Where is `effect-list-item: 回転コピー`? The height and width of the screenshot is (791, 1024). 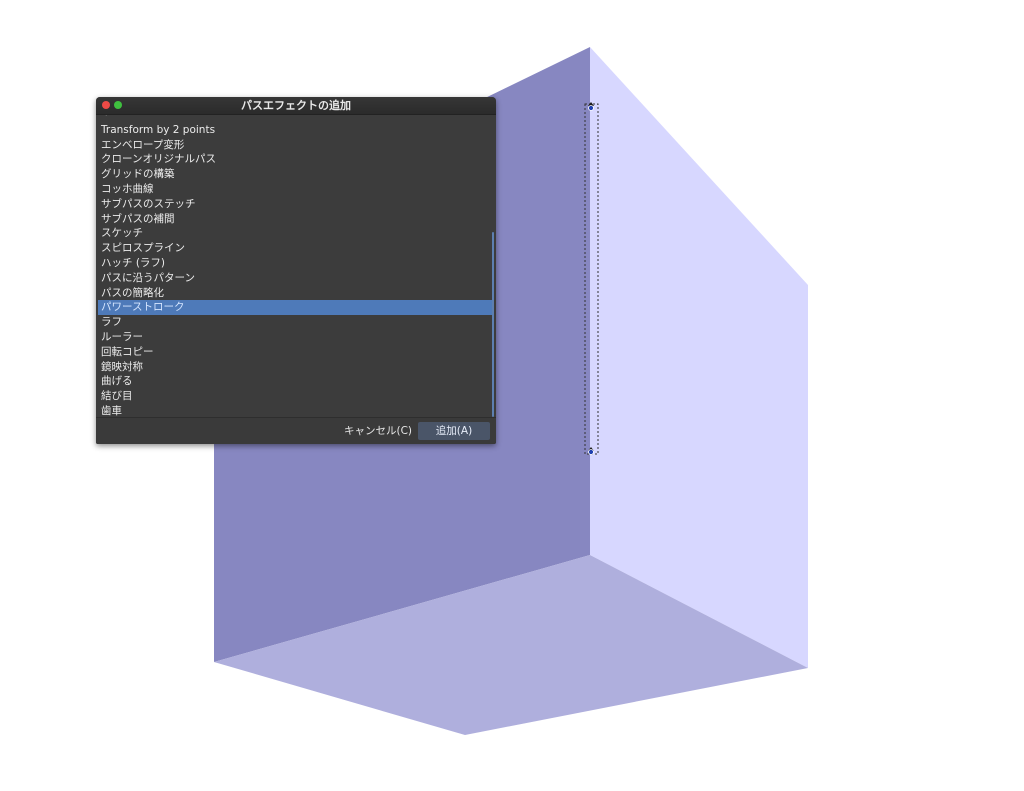
effect-list-item: 回転コピー is located at coordinates (295, 352).